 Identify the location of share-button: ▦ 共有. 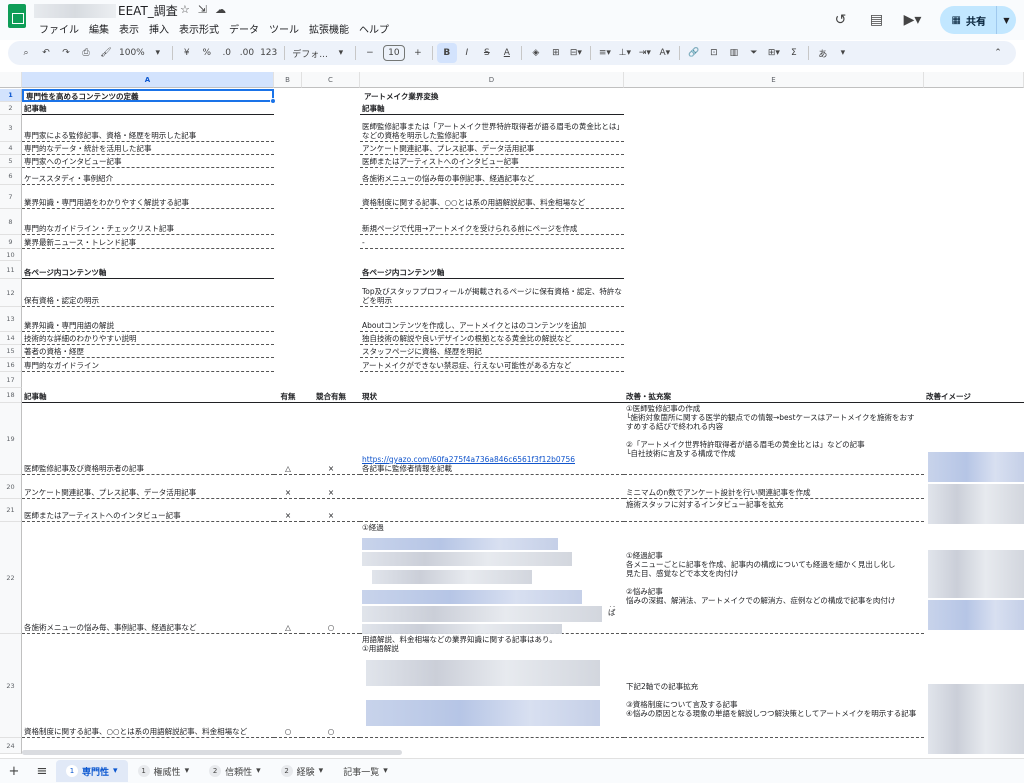
(968, 20).